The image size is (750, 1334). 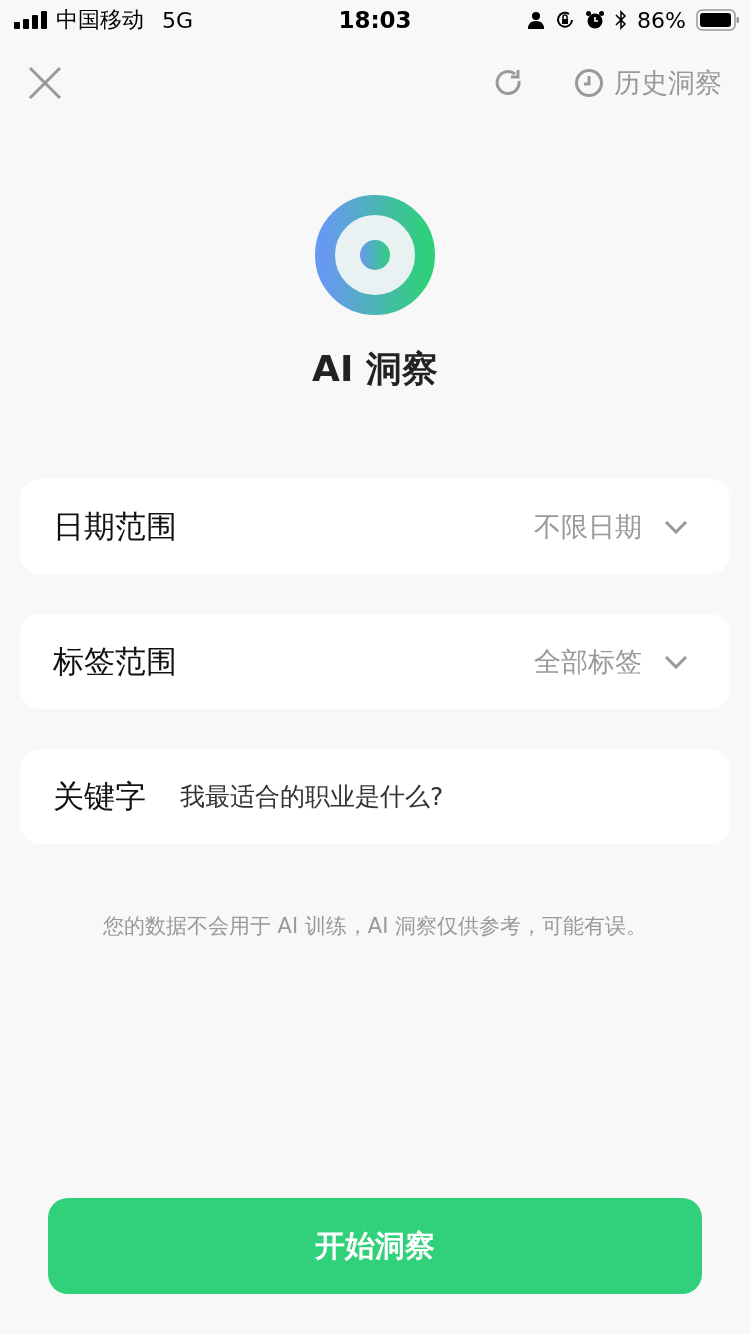 I want to click on signal-icon, so click(x=31, y=20).